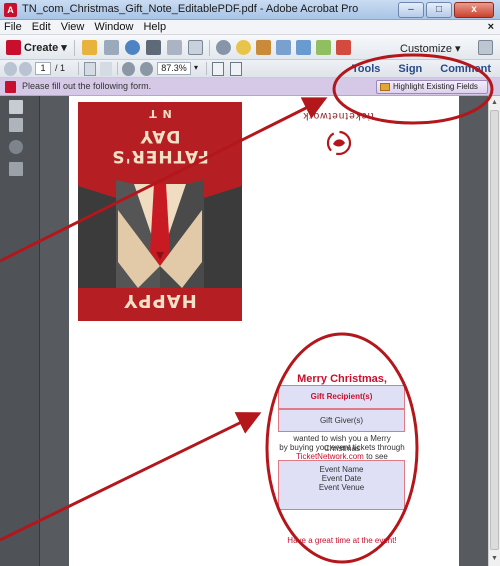 The height and width of the screenshot is (566, 500). What do you see at coordinates (90, 69) in the screenshot?
I see `select-tool-icon` at bounding box center [90, 69].